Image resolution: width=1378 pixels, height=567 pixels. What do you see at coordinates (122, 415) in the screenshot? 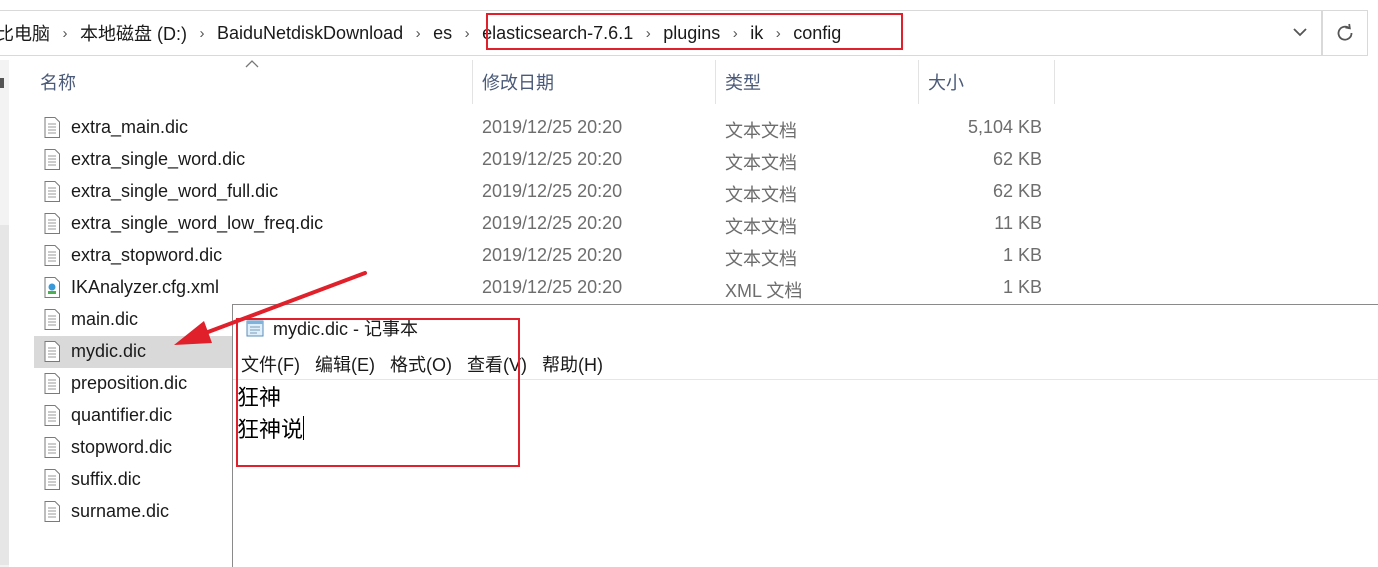
I see `file-name: quantifier.dic` at bounding box center [122, 415].